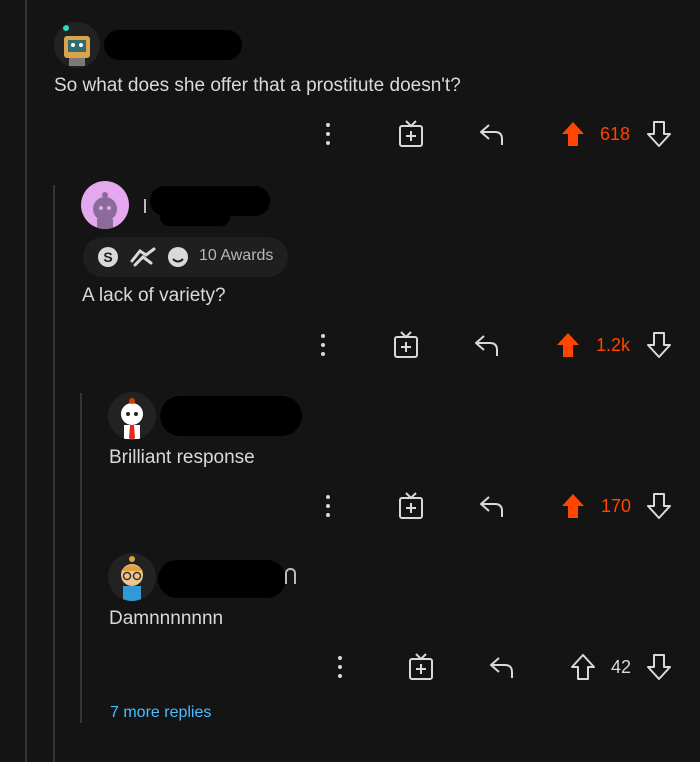 This screenshot has height=762, width=700. Describe the element at coordinates (132, 419) in the screenshot. I see `snoo-tie-avatar-icon` at that location.